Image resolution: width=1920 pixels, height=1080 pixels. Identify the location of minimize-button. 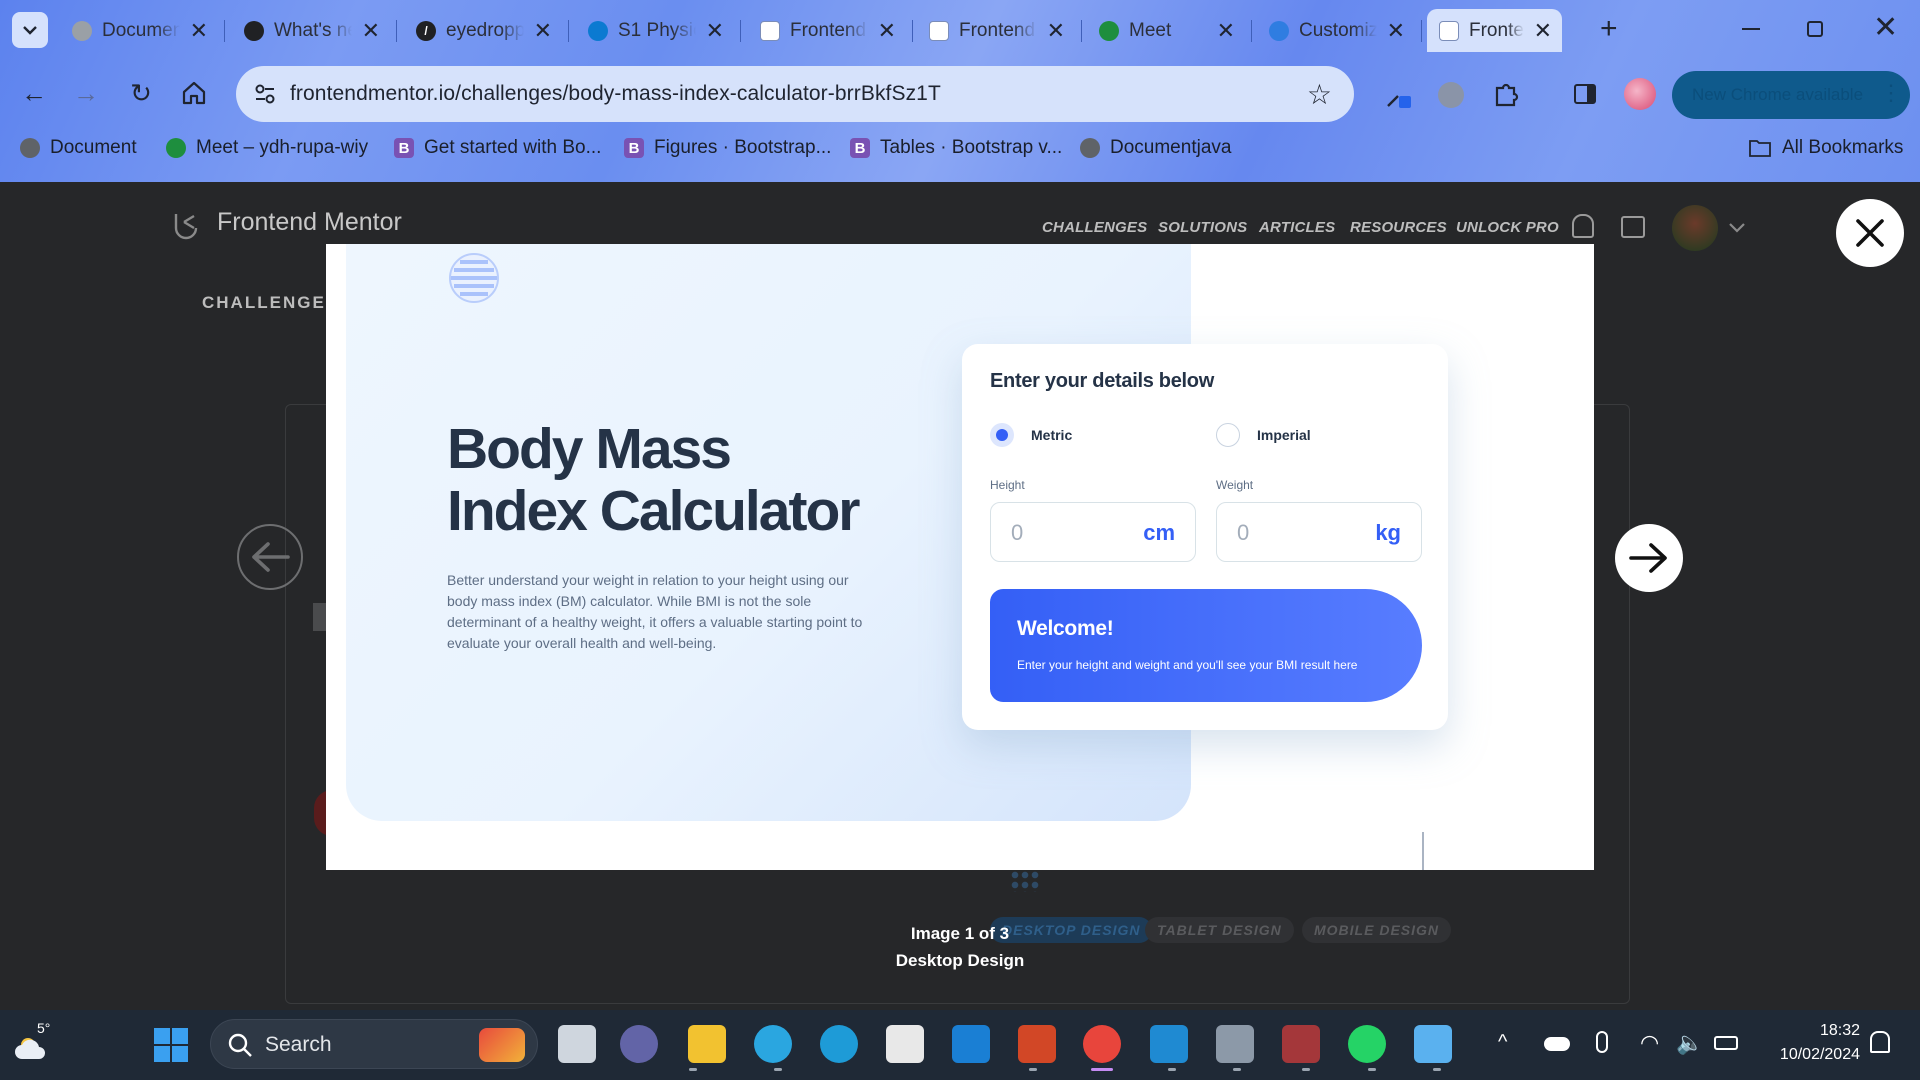
(1751, 29).